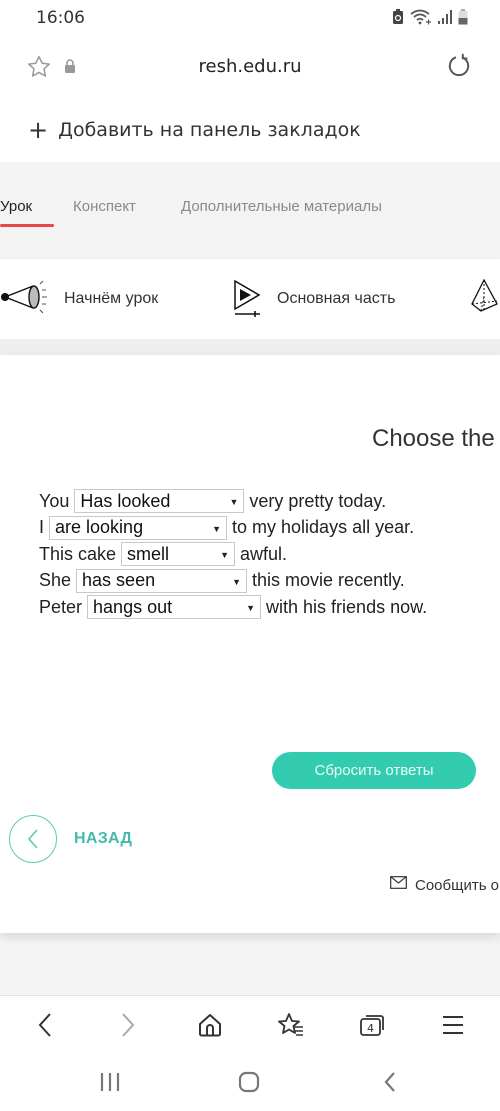 The width and height of the screenshot is (500, 1111). I want to click on add-bookmark-label: Добавить на панель закладок, so click(209, 130).